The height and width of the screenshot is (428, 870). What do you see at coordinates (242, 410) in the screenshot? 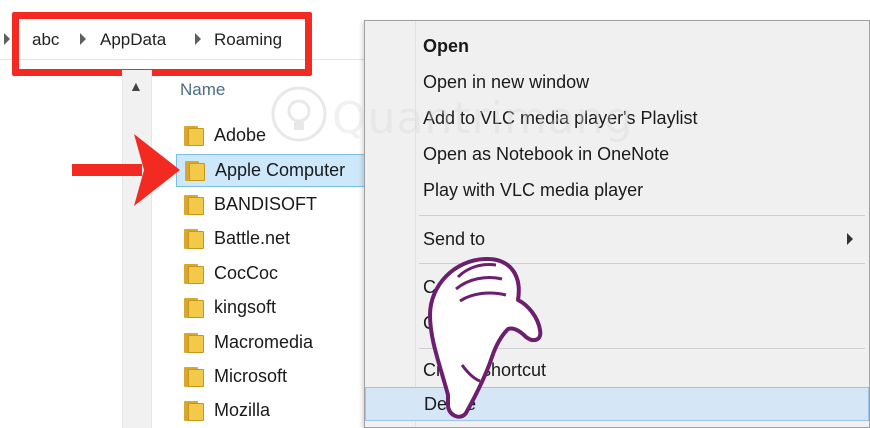
I see `file-label: Mozilla` at bounding box center [242, 410].